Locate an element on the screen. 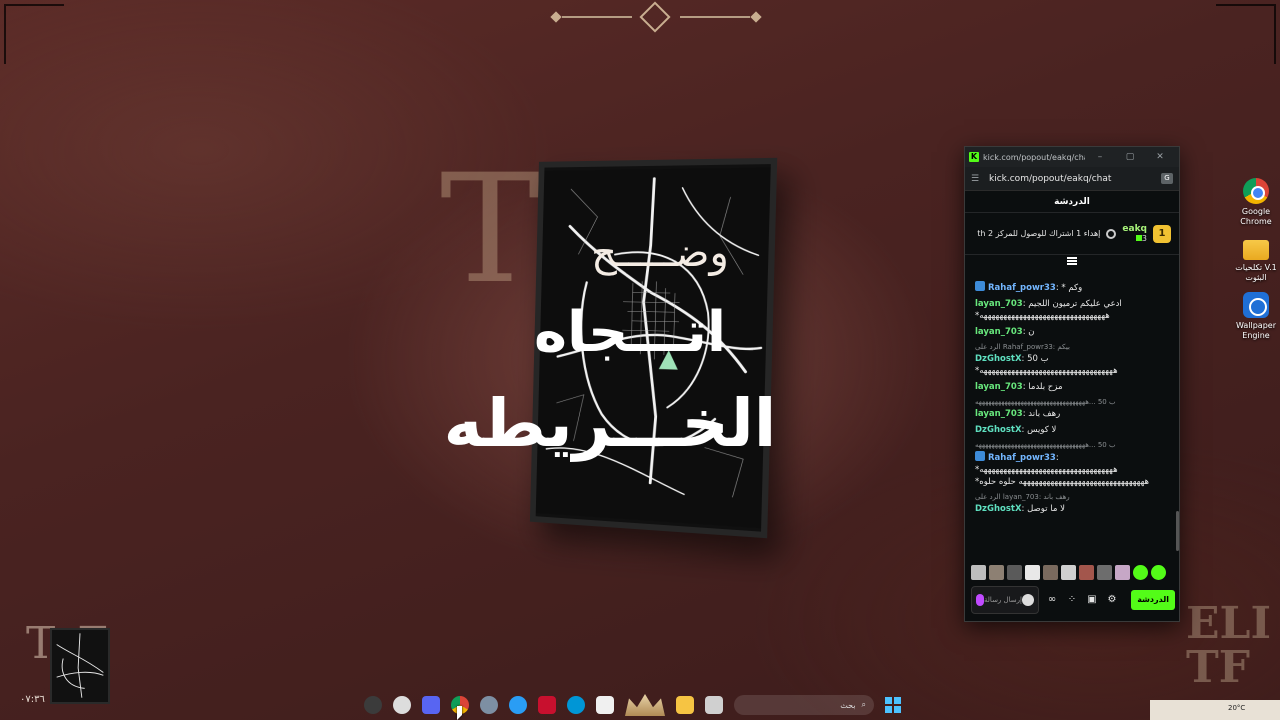 This screenshot has height=720, width=1280. wallpaper-engine-icon is located at coordinates (1256, 305).